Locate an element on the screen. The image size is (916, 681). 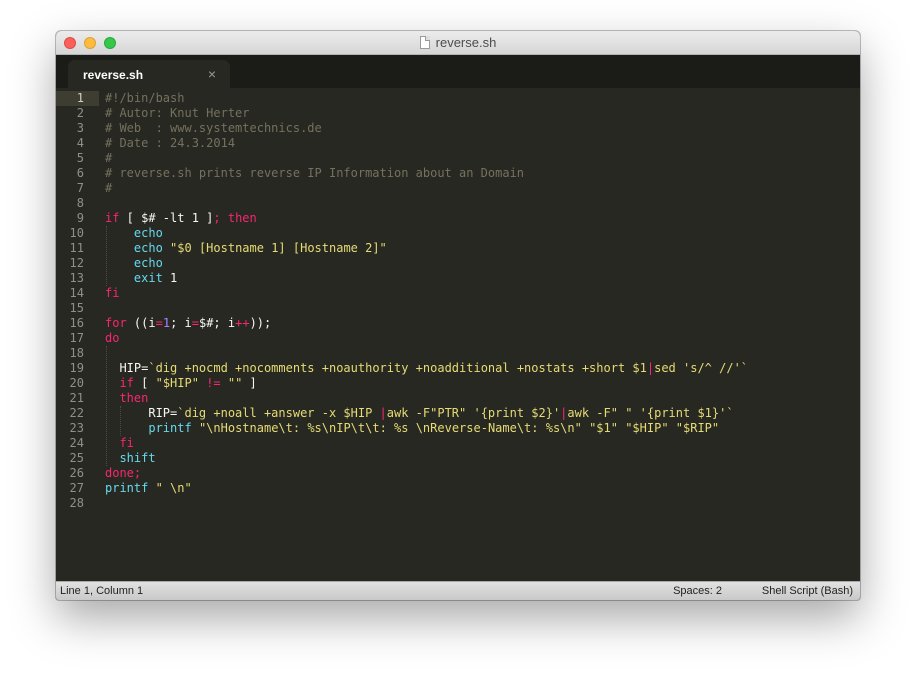
line-number: 9 is located at coordinates (80, 218).